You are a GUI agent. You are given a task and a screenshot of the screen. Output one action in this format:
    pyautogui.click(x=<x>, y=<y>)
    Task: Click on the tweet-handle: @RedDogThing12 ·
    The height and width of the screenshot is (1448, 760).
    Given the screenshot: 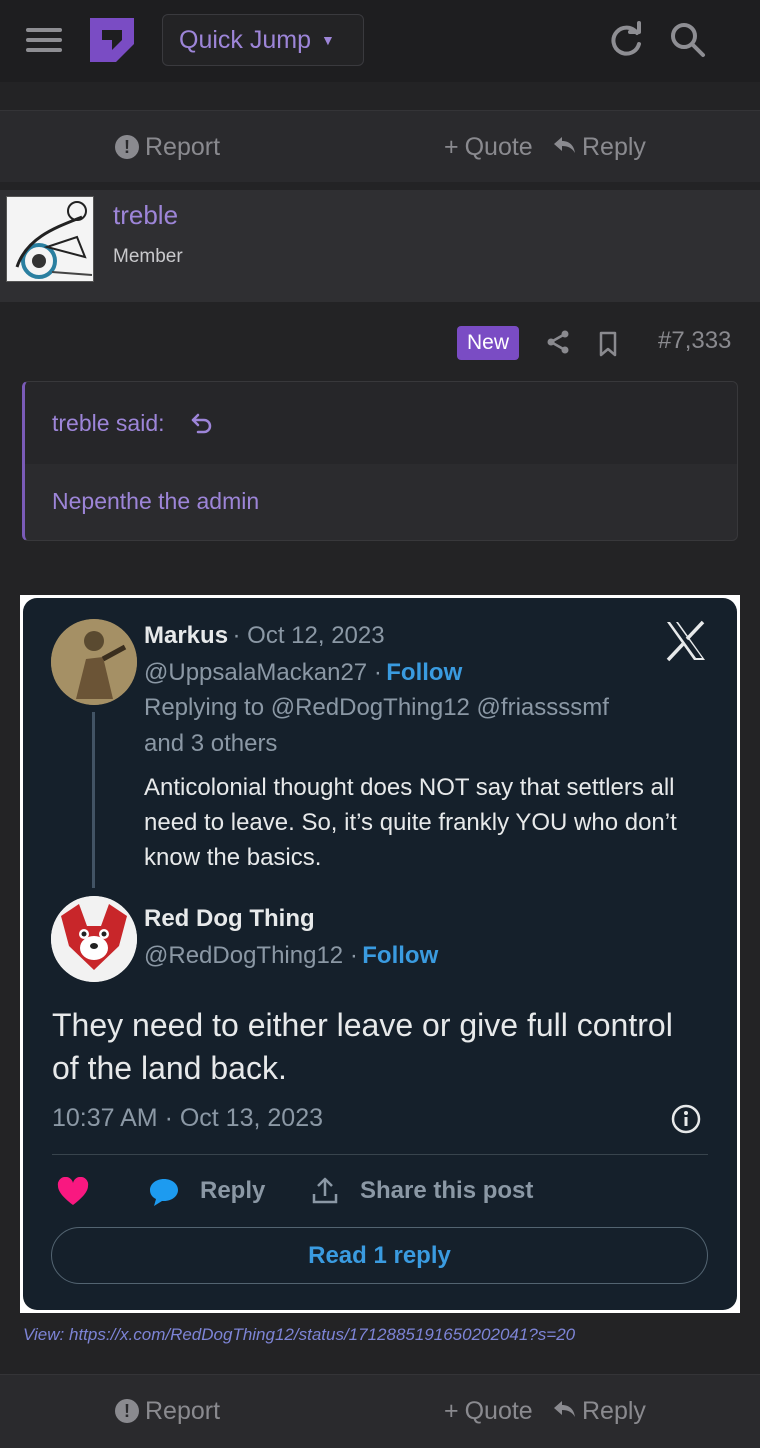 What is the action you would take?
    pyautogui.click(x=251, y=955)
    